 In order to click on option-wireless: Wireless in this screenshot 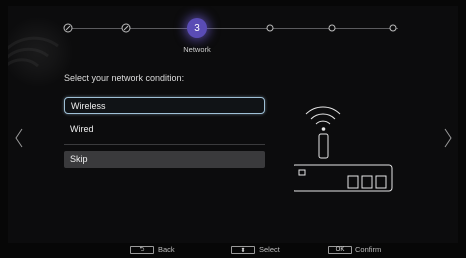, I will do `click(164, 105)`.